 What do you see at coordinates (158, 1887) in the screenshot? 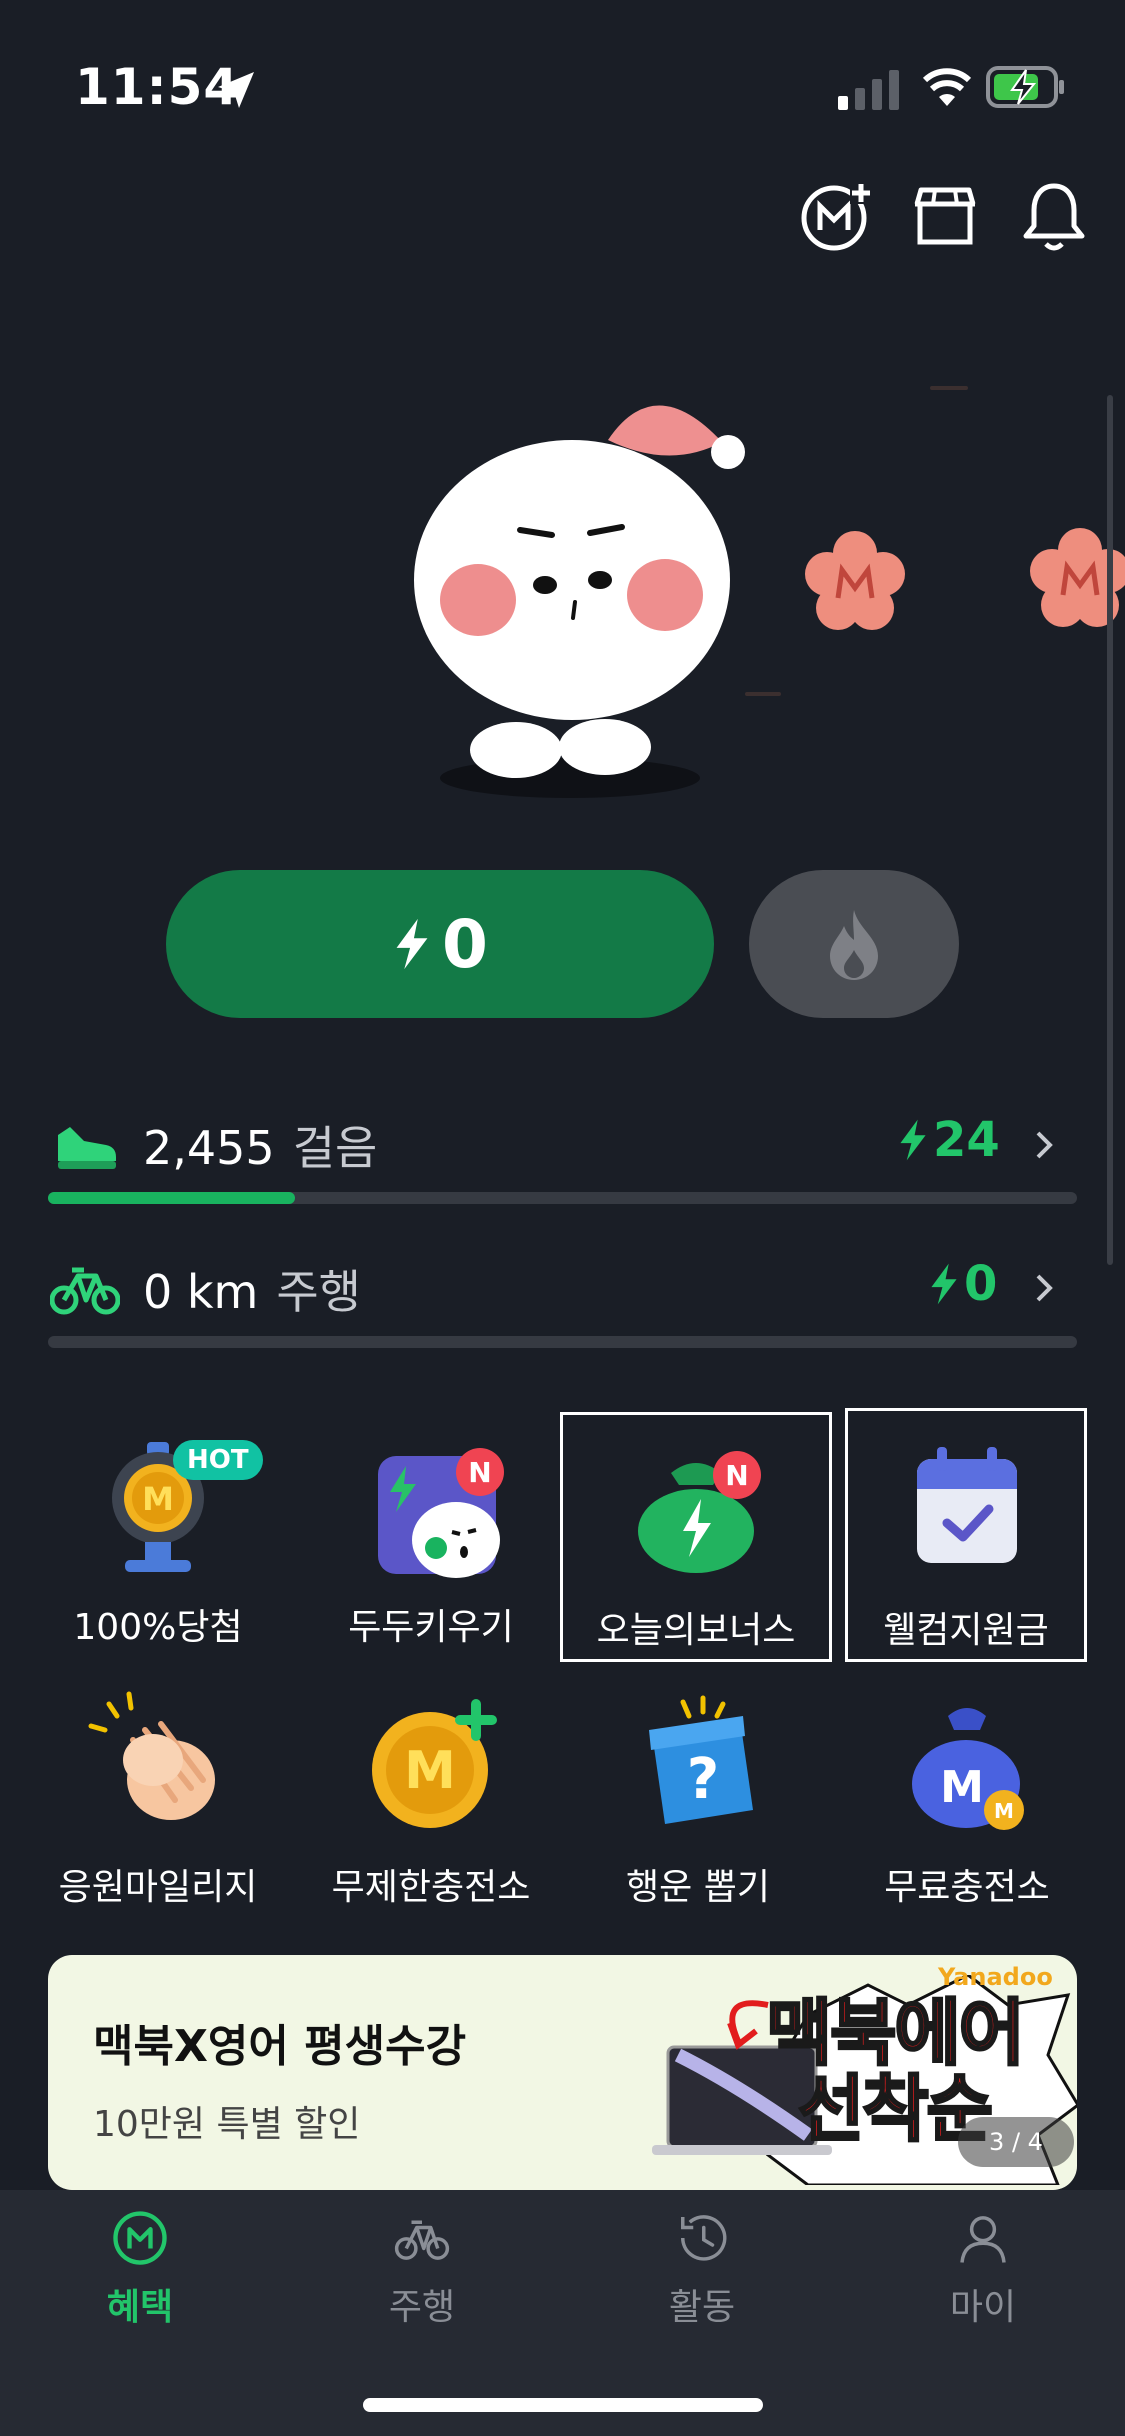
I see `menu-label: 응원마일리지` at bounding box center [158, 1887].